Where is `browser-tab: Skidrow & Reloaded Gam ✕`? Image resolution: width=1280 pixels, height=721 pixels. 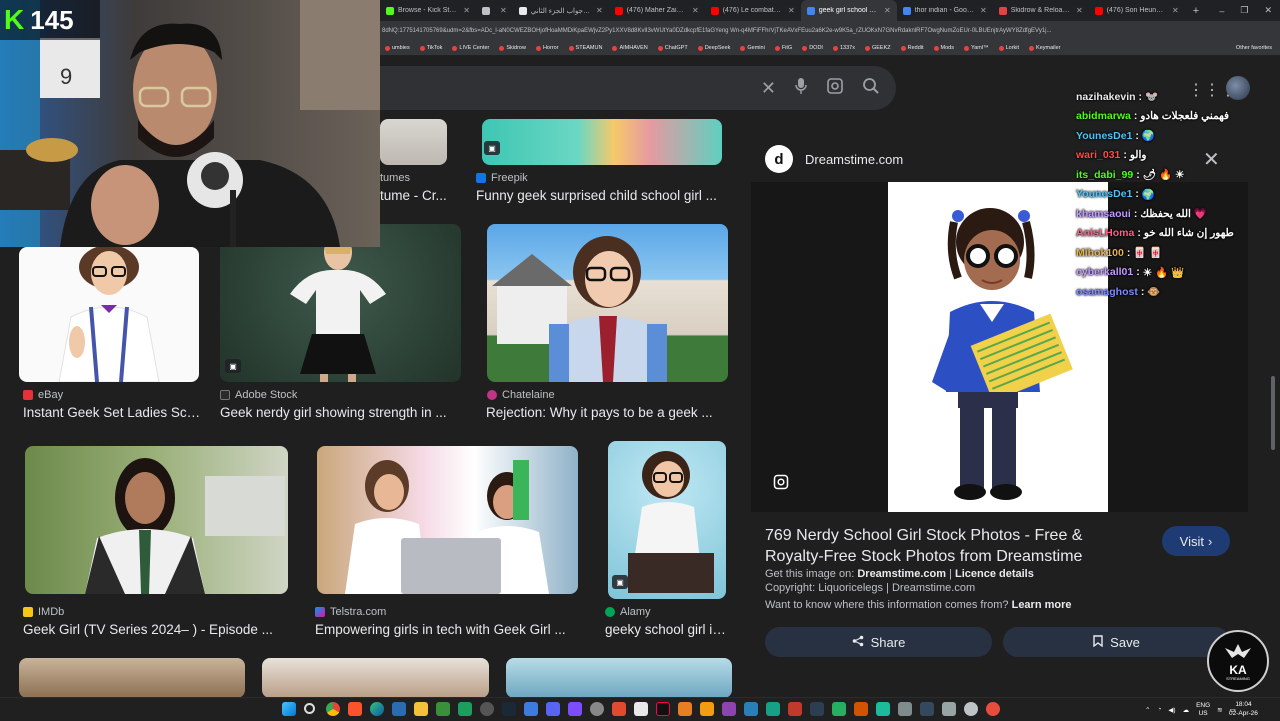 browser-tab: Skidrow & Reloaded Gam ✕ is located at coordinates (1041, 10).